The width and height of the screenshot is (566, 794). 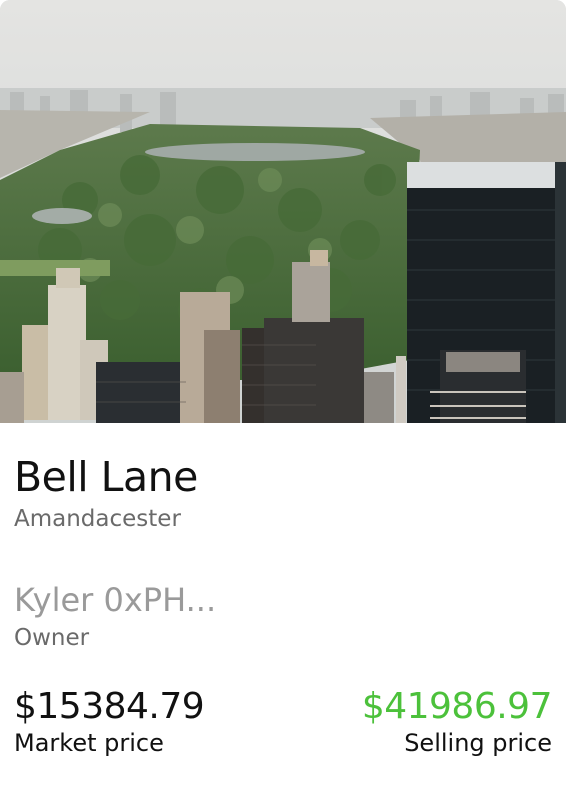 What do you see at coordinates (89, 743) in the screenshot?
I see `market-price-label: Market price` at bounding box center [89, 743].